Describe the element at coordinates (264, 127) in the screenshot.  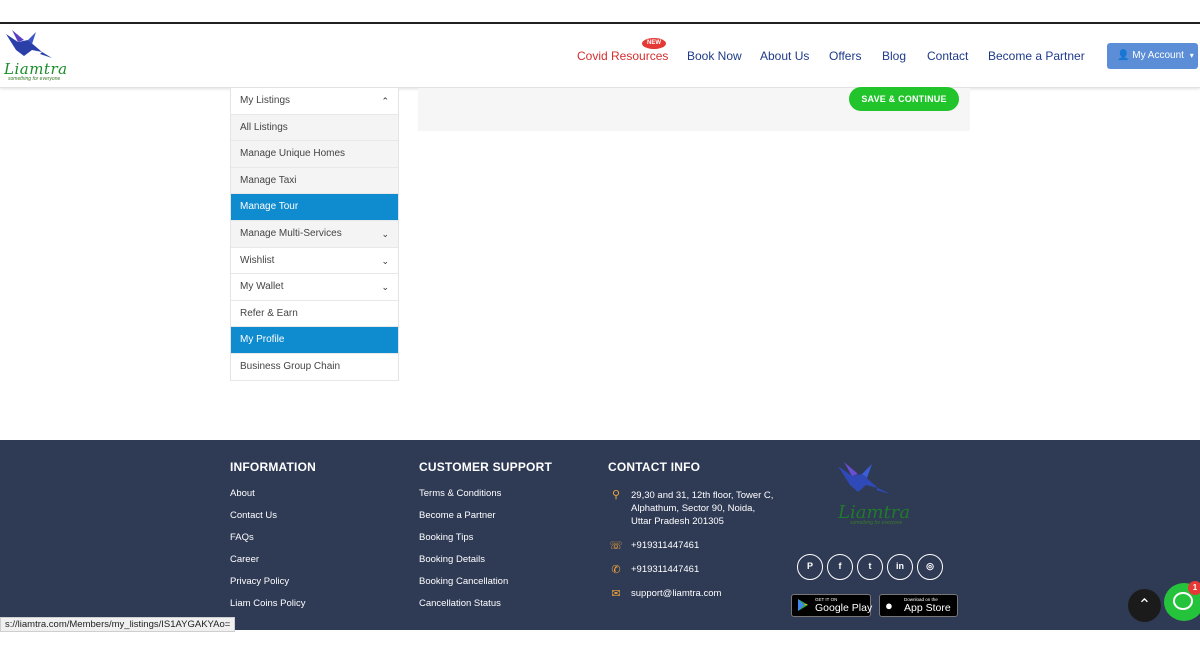
I see `sidebar-item-label: All Listings` at that location.